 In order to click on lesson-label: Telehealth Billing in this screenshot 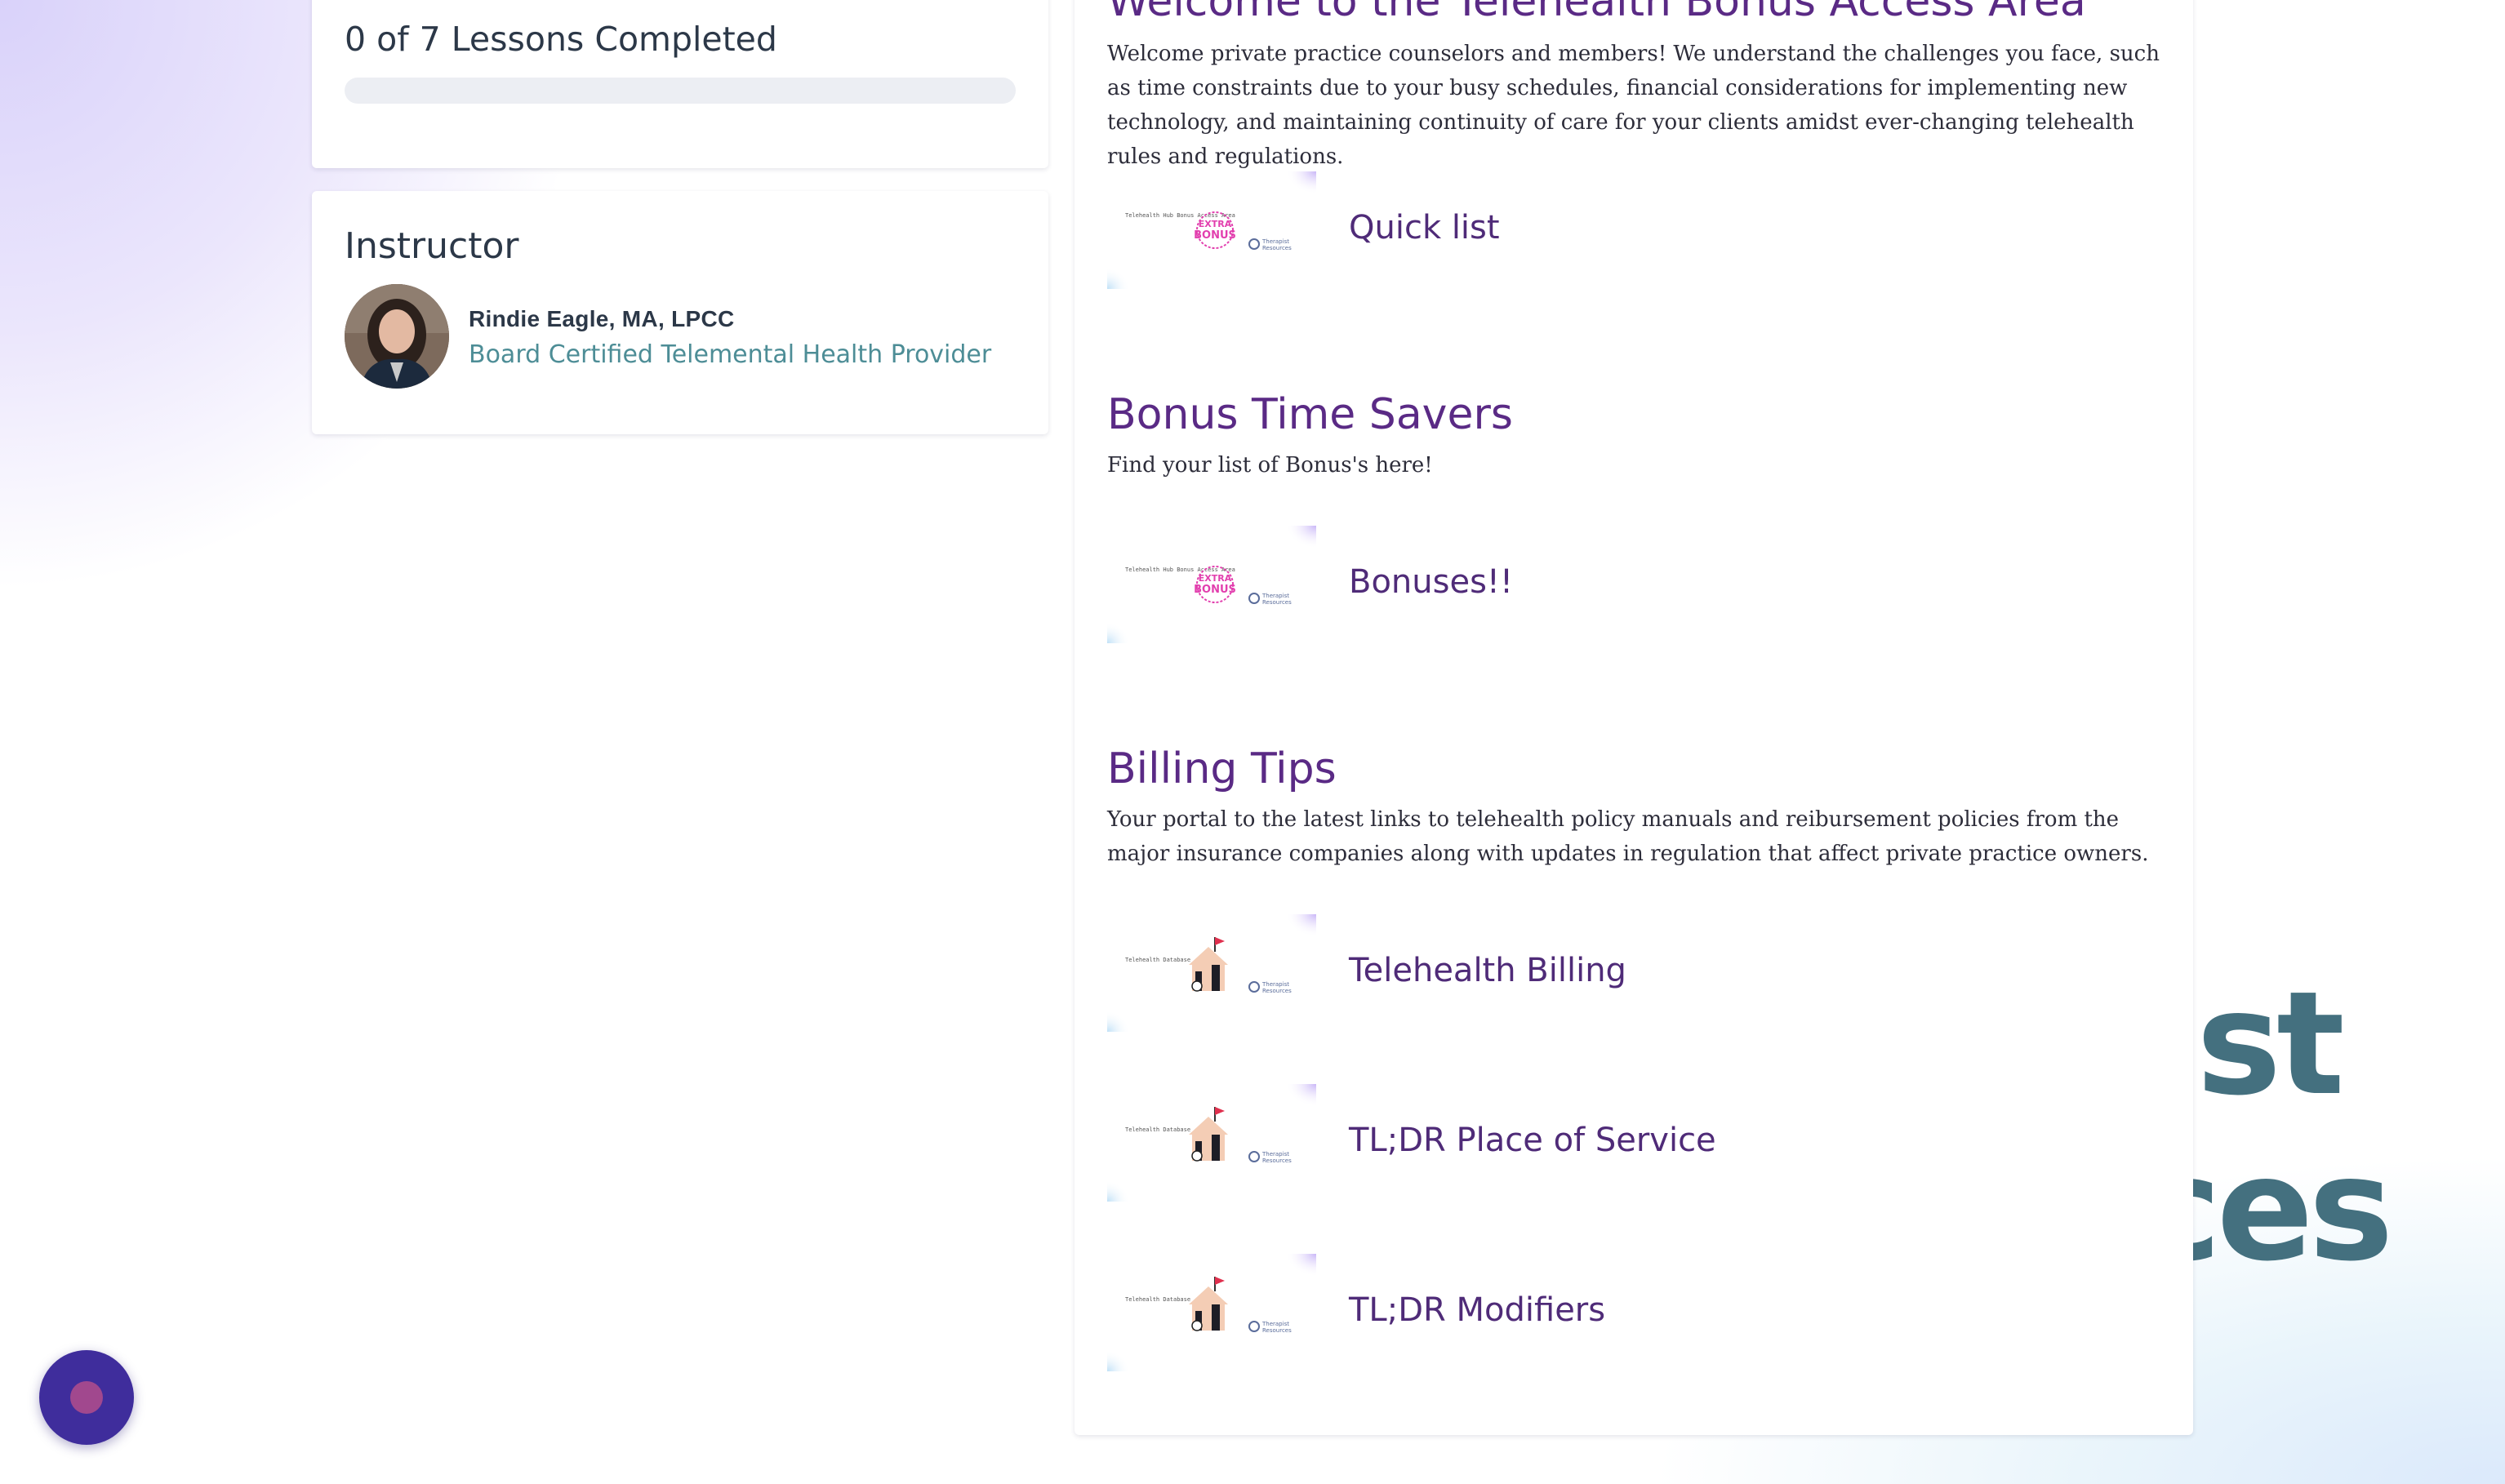, I will do `click(1487, 970)`.